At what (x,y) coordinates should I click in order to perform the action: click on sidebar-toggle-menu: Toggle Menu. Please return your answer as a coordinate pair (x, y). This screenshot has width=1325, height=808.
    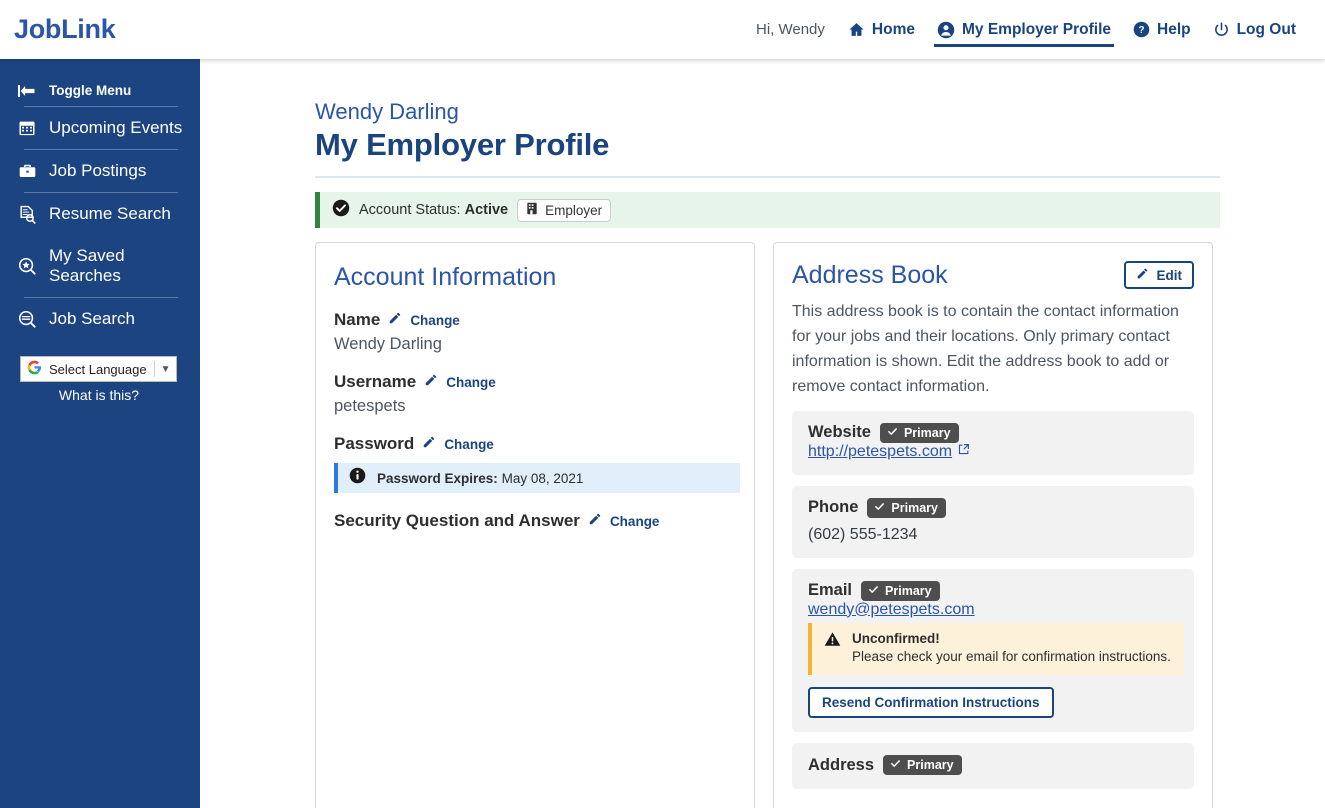
    Looking at the image, I should click on (100, 90).